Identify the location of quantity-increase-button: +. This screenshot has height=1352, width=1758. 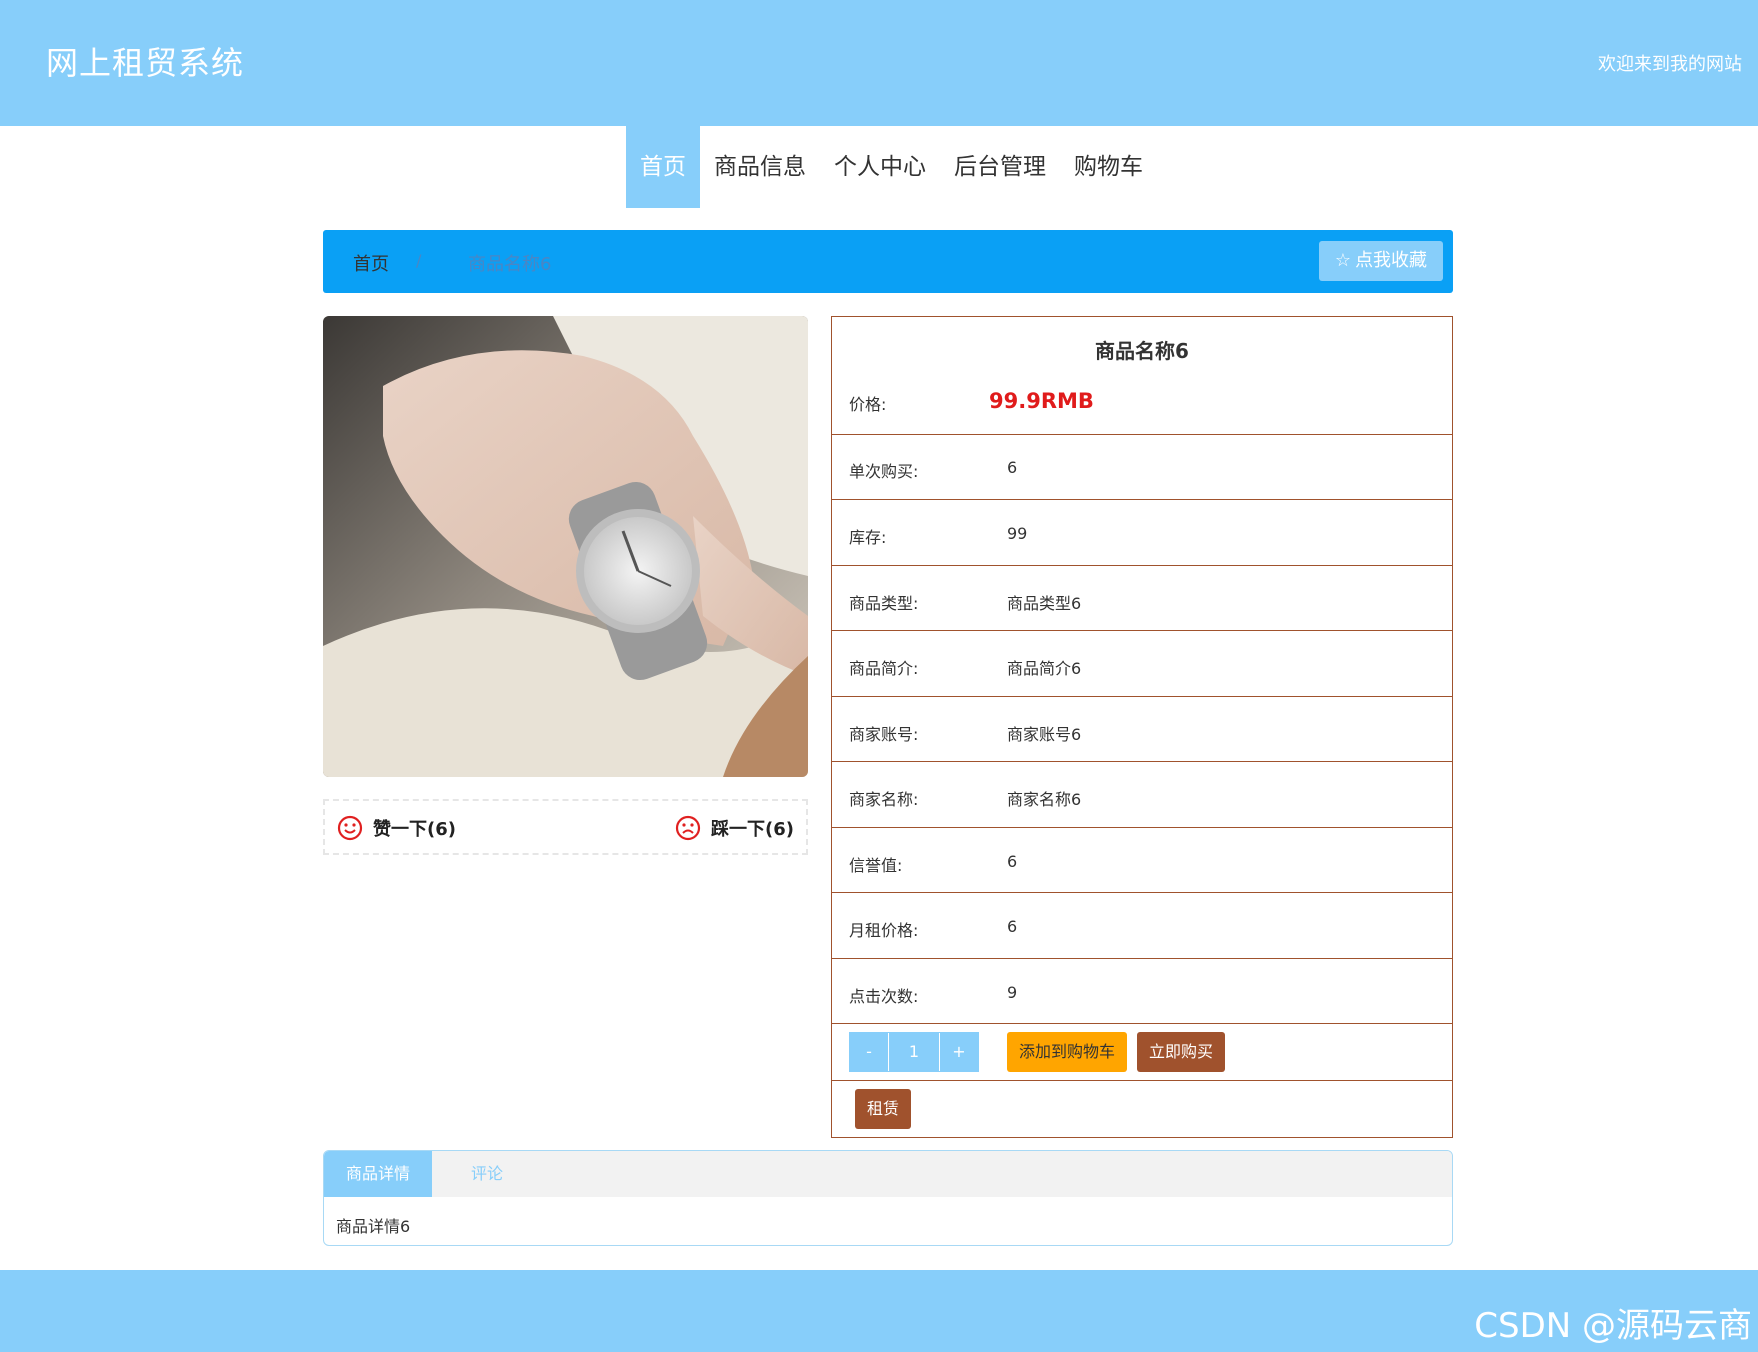
(959, 1052).